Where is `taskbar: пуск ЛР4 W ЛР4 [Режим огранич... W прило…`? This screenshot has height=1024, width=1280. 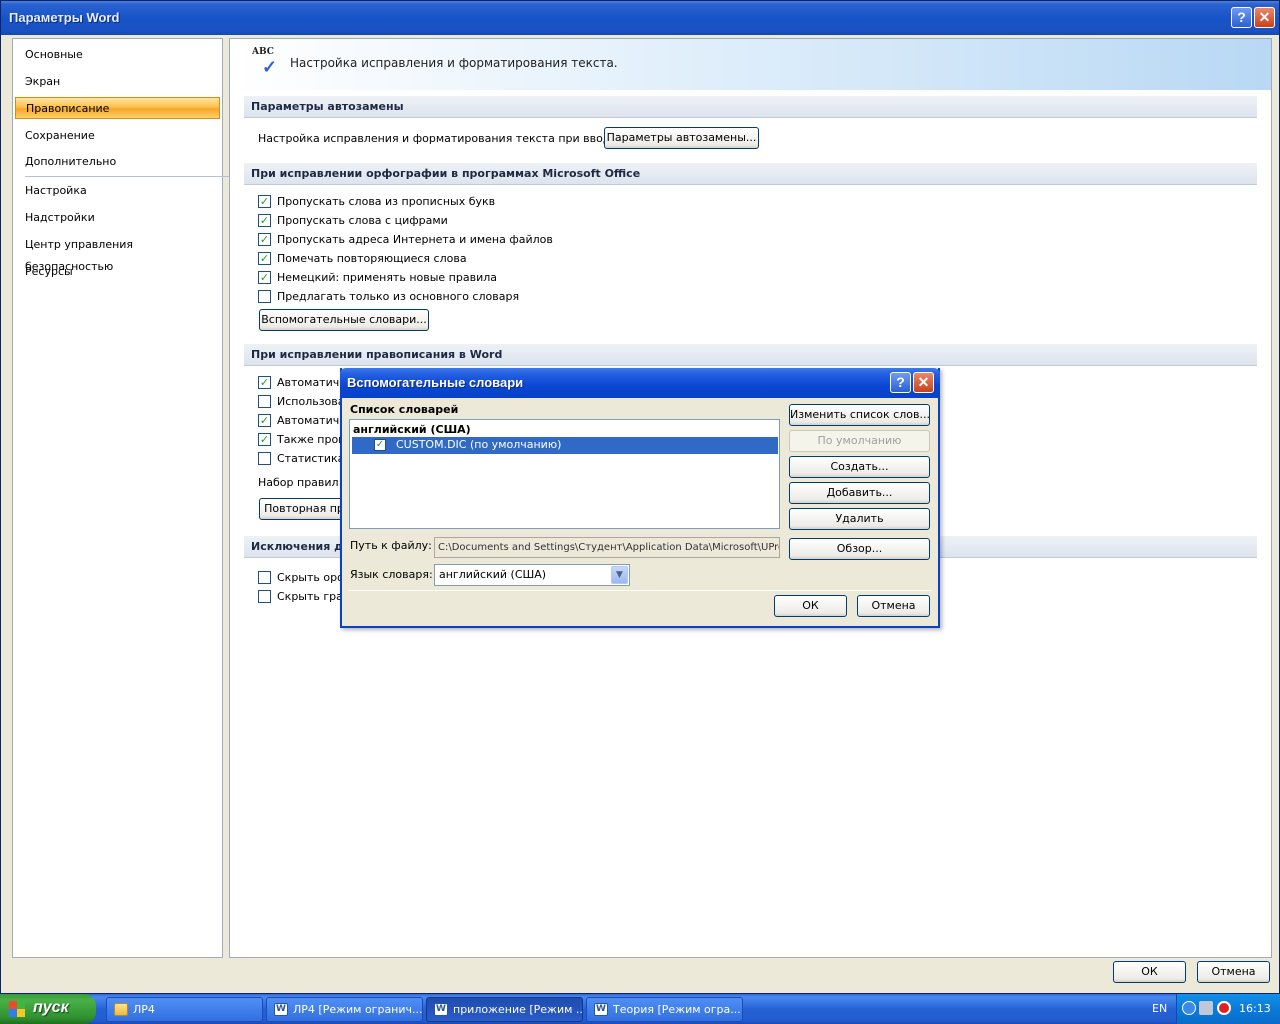 taskbar: пуск ЛР4 W ЛР4 [Режим огранич... W прило… is located at coordinates (640, 1009).